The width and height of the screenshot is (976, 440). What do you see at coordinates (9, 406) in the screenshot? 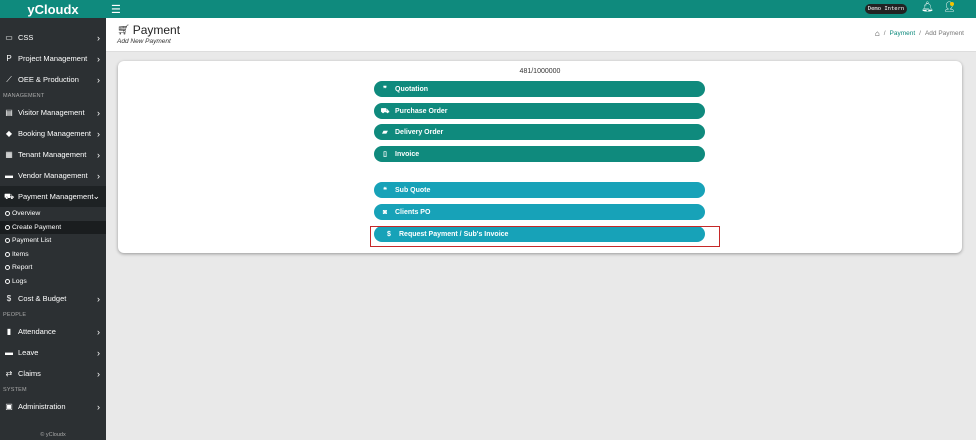
I see `admin-icon: ▣` at bounding box center [9, 406].